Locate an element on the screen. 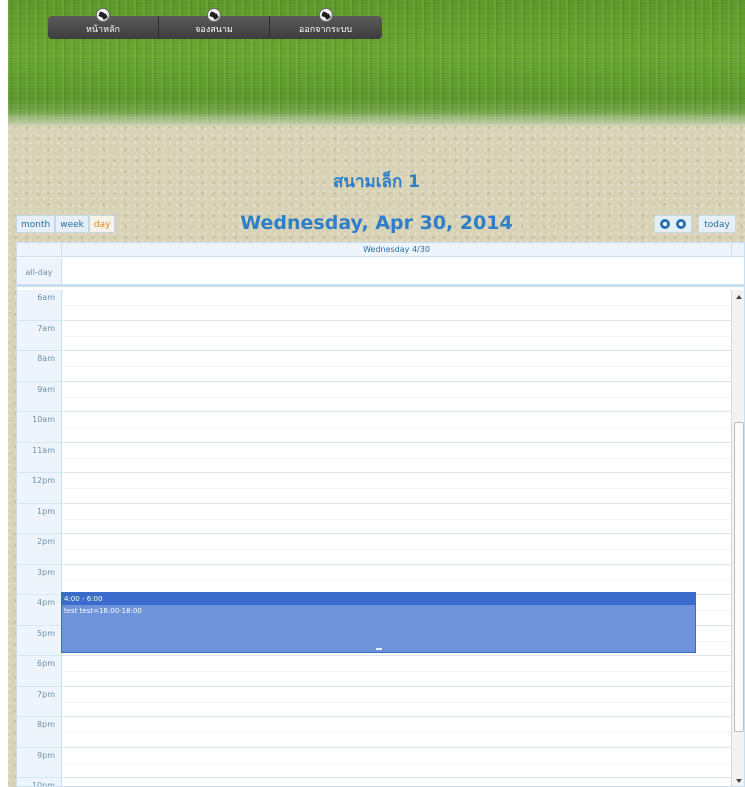 The height and width of the screenshot is (787, 745). calendar-event: 4:00 - 6:00 test test=16:00-18:00 is located at coordinates (378, 622).